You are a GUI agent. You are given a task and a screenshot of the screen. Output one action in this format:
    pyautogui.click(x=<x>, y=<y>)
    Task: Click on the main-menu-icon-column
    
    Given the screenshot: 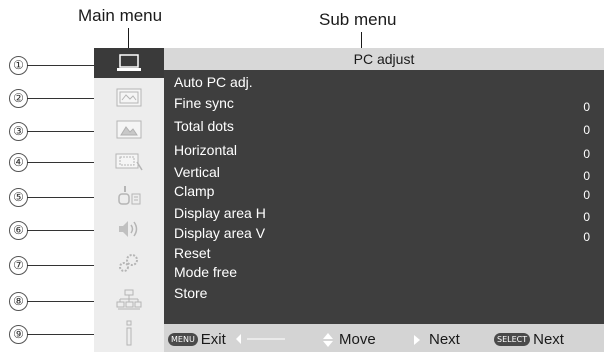 What is the action you would take?
    pyautogui.click(x=129, y=200)
    